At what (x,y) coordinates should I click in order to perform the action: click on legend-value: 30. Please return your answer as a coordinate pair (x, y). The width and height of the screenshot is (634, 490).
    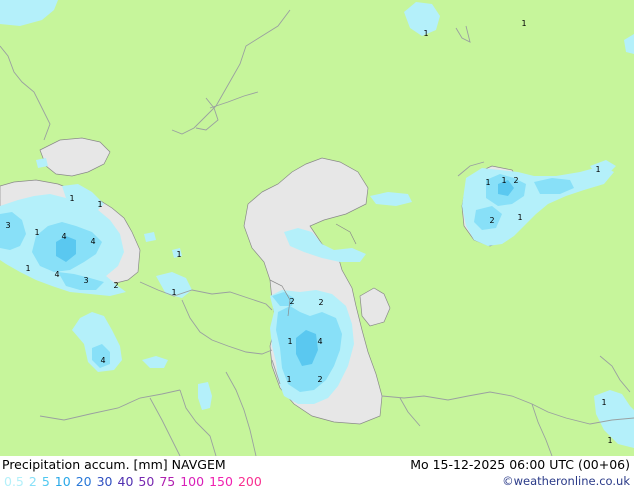
    Looking at the image, I should click on (104, 481).